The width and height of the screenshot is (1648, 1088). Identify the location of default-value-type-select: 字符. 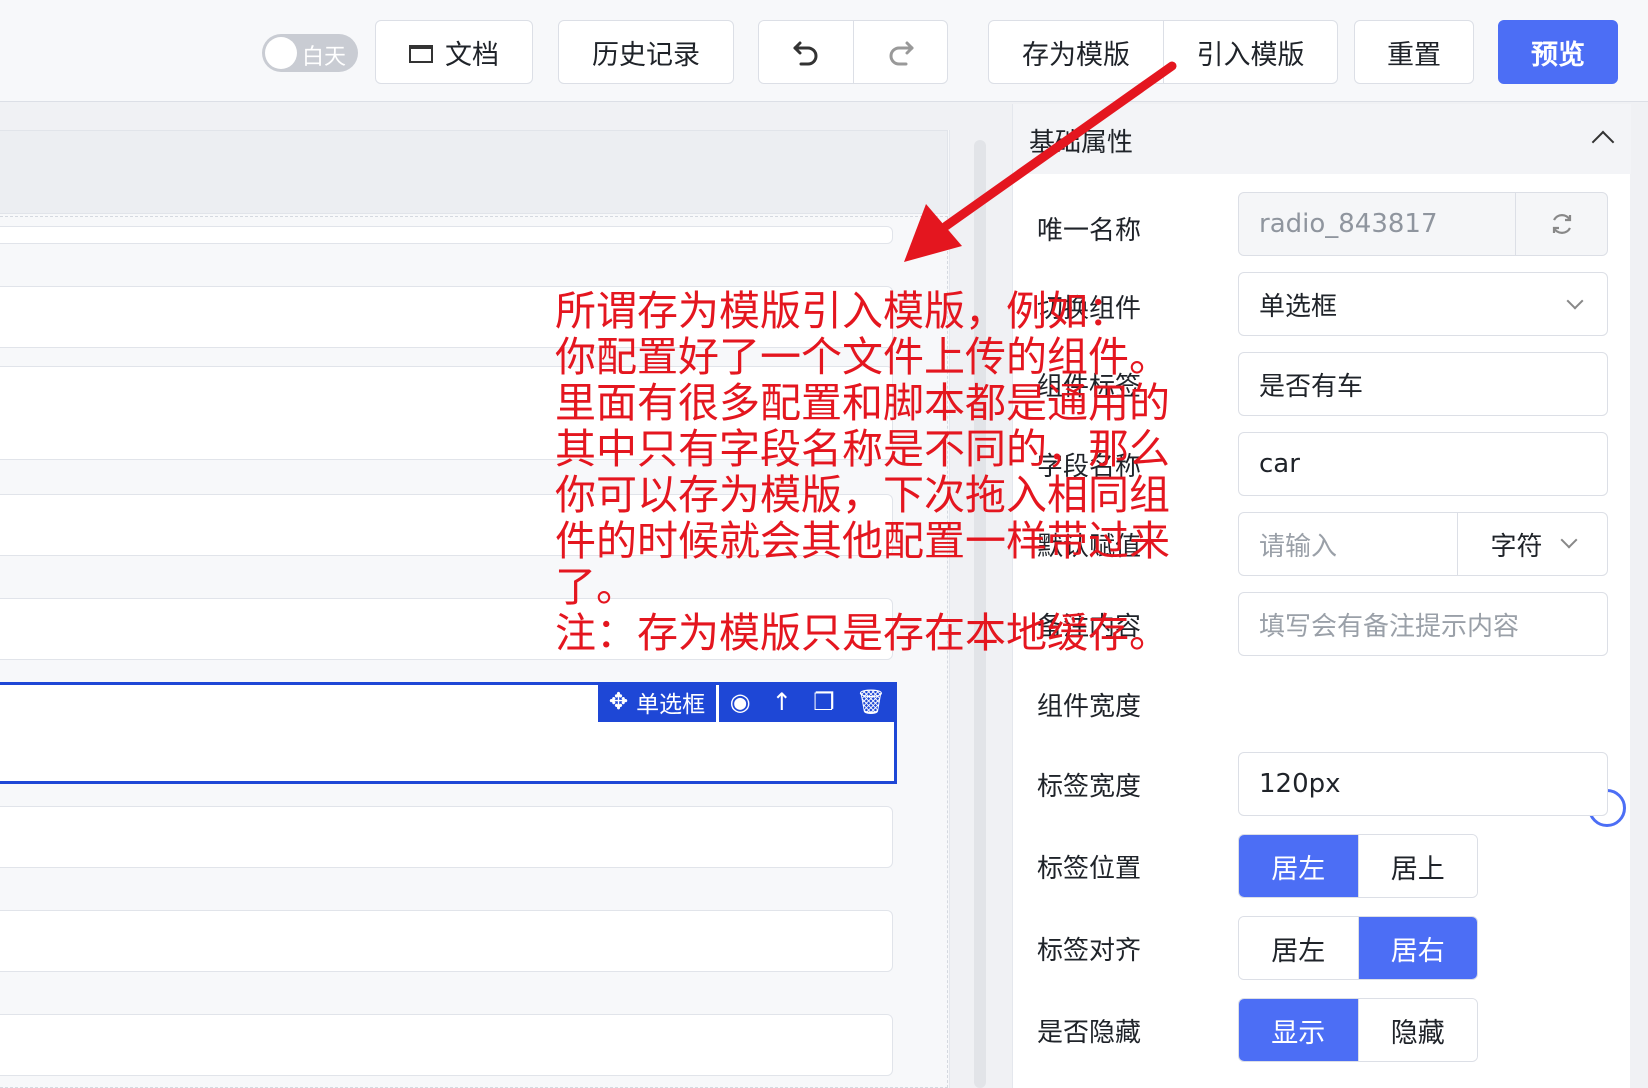
(1532, 544).